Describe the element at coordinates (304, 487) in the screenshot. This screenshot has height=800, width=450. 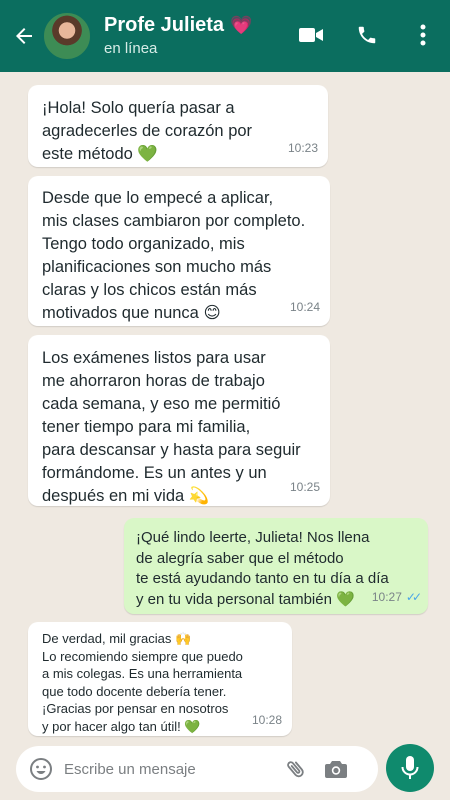
I see `message-time: 10:25` at that location.